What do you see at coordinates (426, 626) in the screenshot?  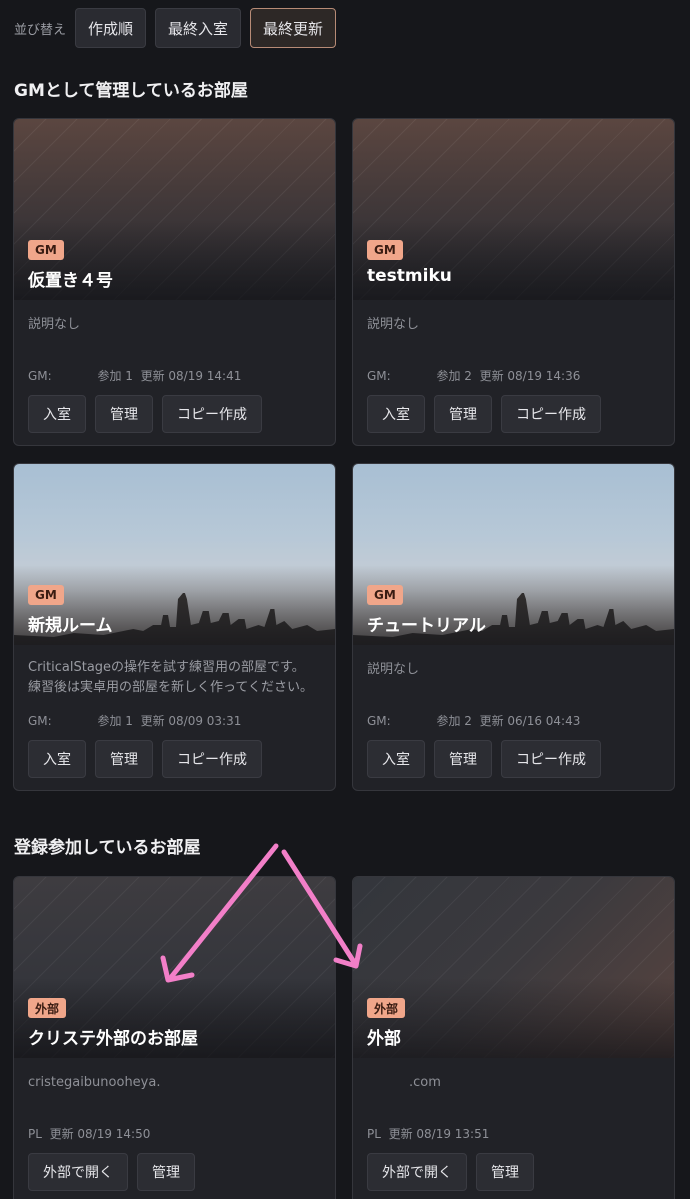 I see `room-title: チュートリアル` at bounding box center [426, 626].